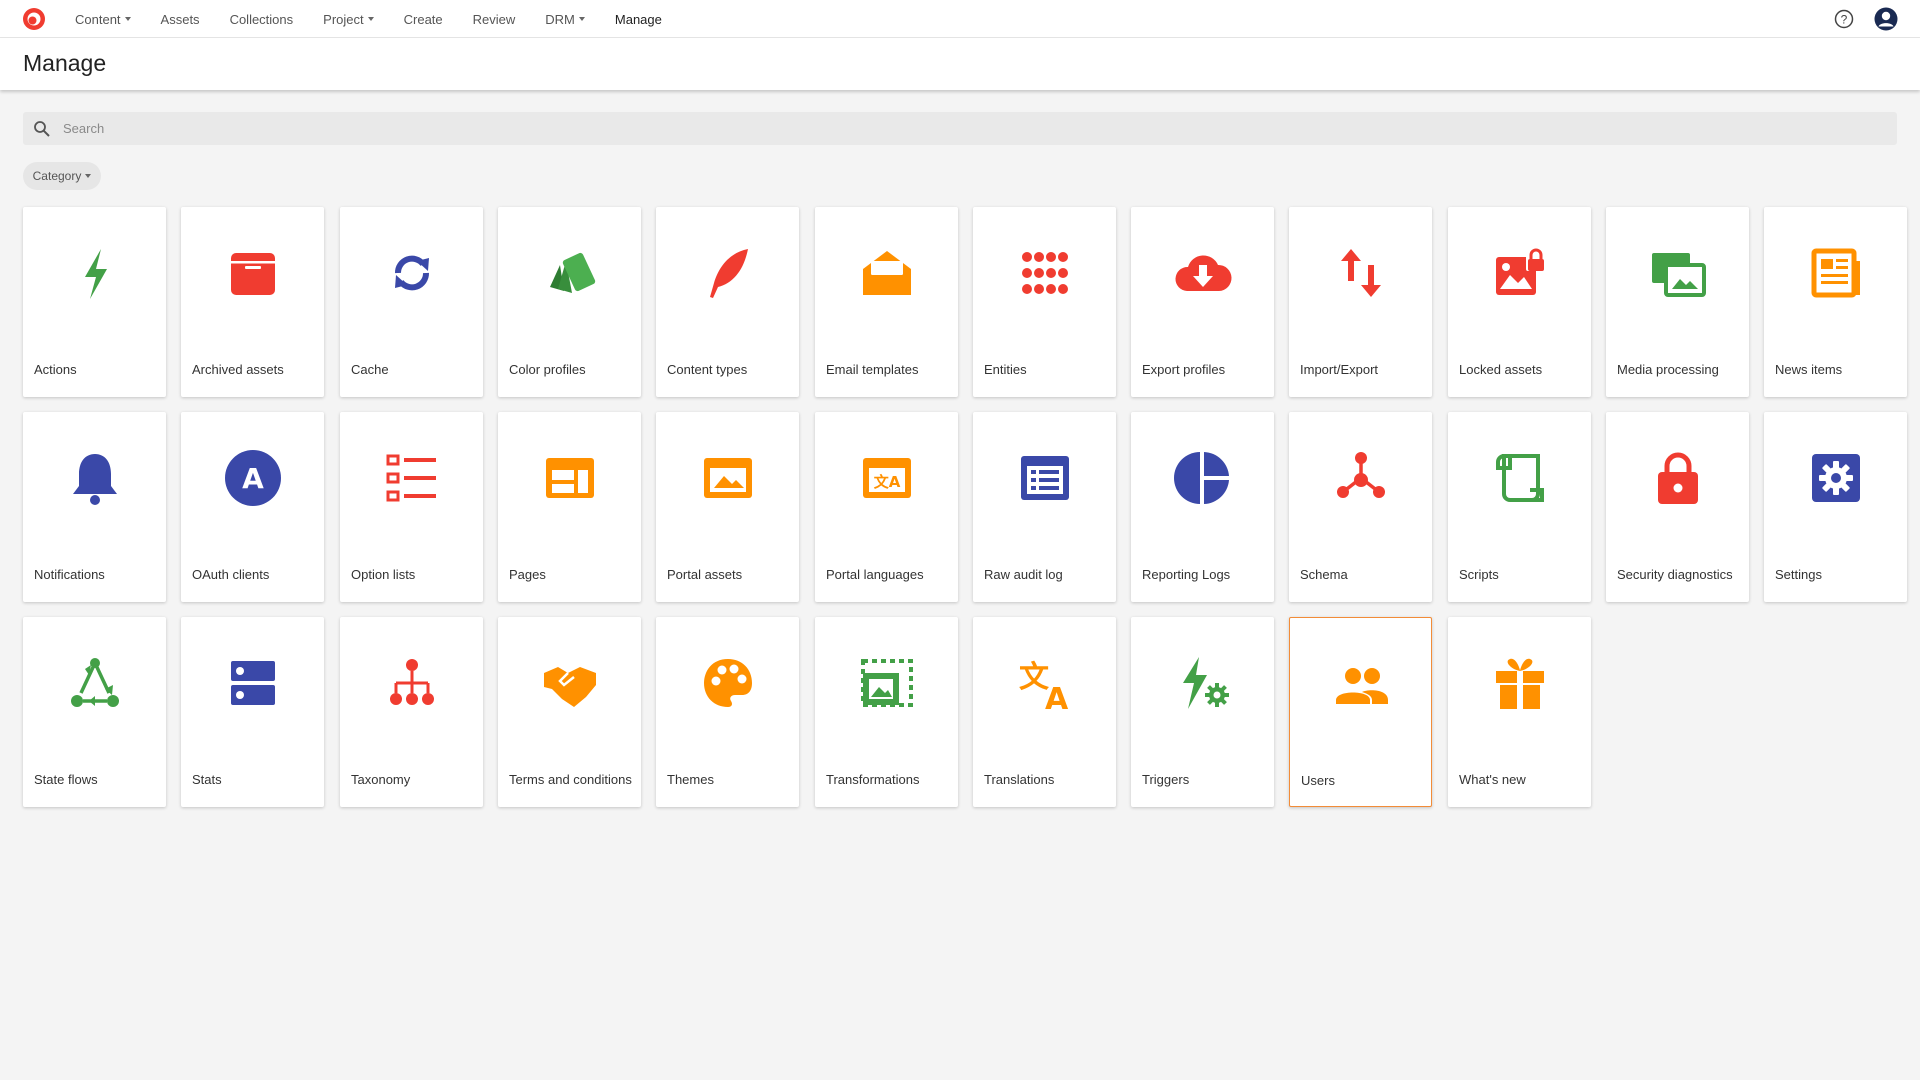 This screenshot has width=1920, height=1080. I want to click on tile-content-types: Content types, so click(727, 302).